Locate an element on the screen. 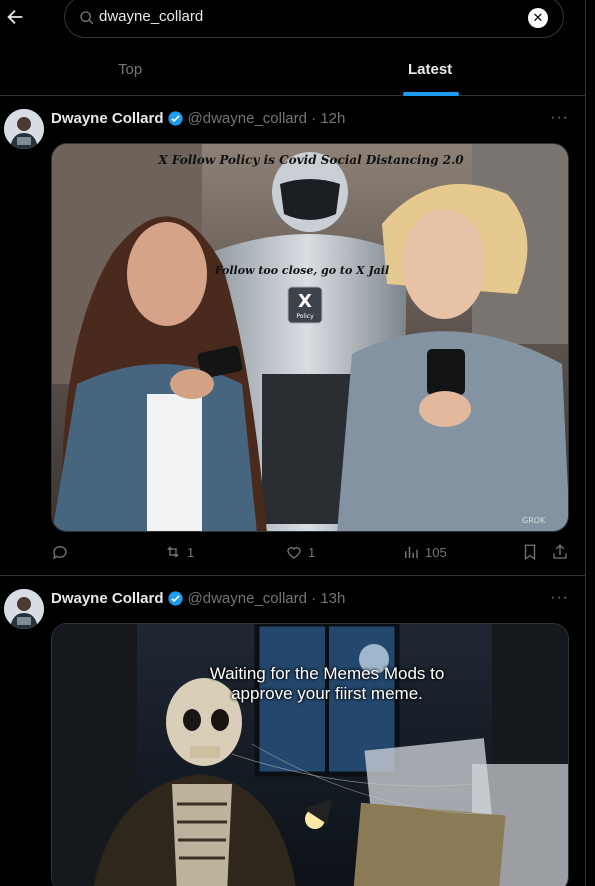  like-button: 1 is located at coordinates (300, 552).